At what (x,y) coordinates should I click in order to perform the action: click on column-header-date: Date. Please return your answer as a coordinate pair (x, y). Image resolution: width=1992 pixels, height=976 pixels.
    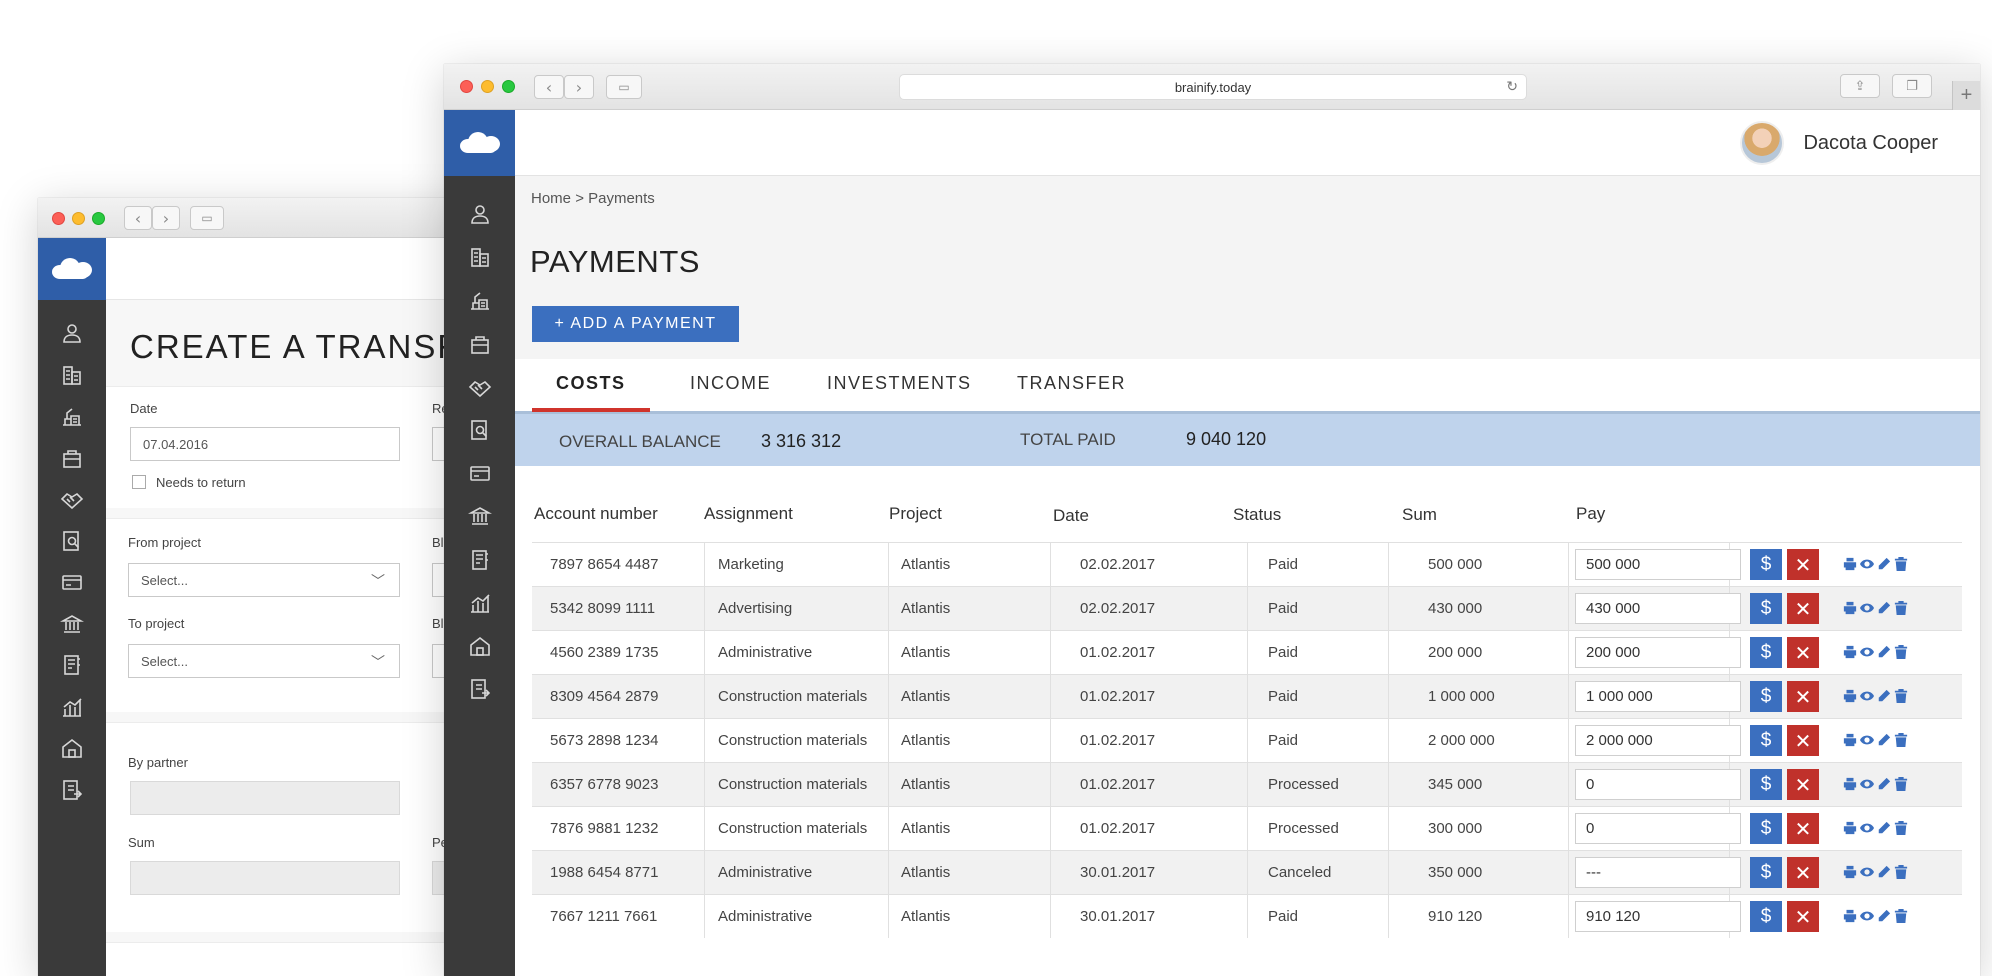
    Looking at the image, I should click on (1071, 516).